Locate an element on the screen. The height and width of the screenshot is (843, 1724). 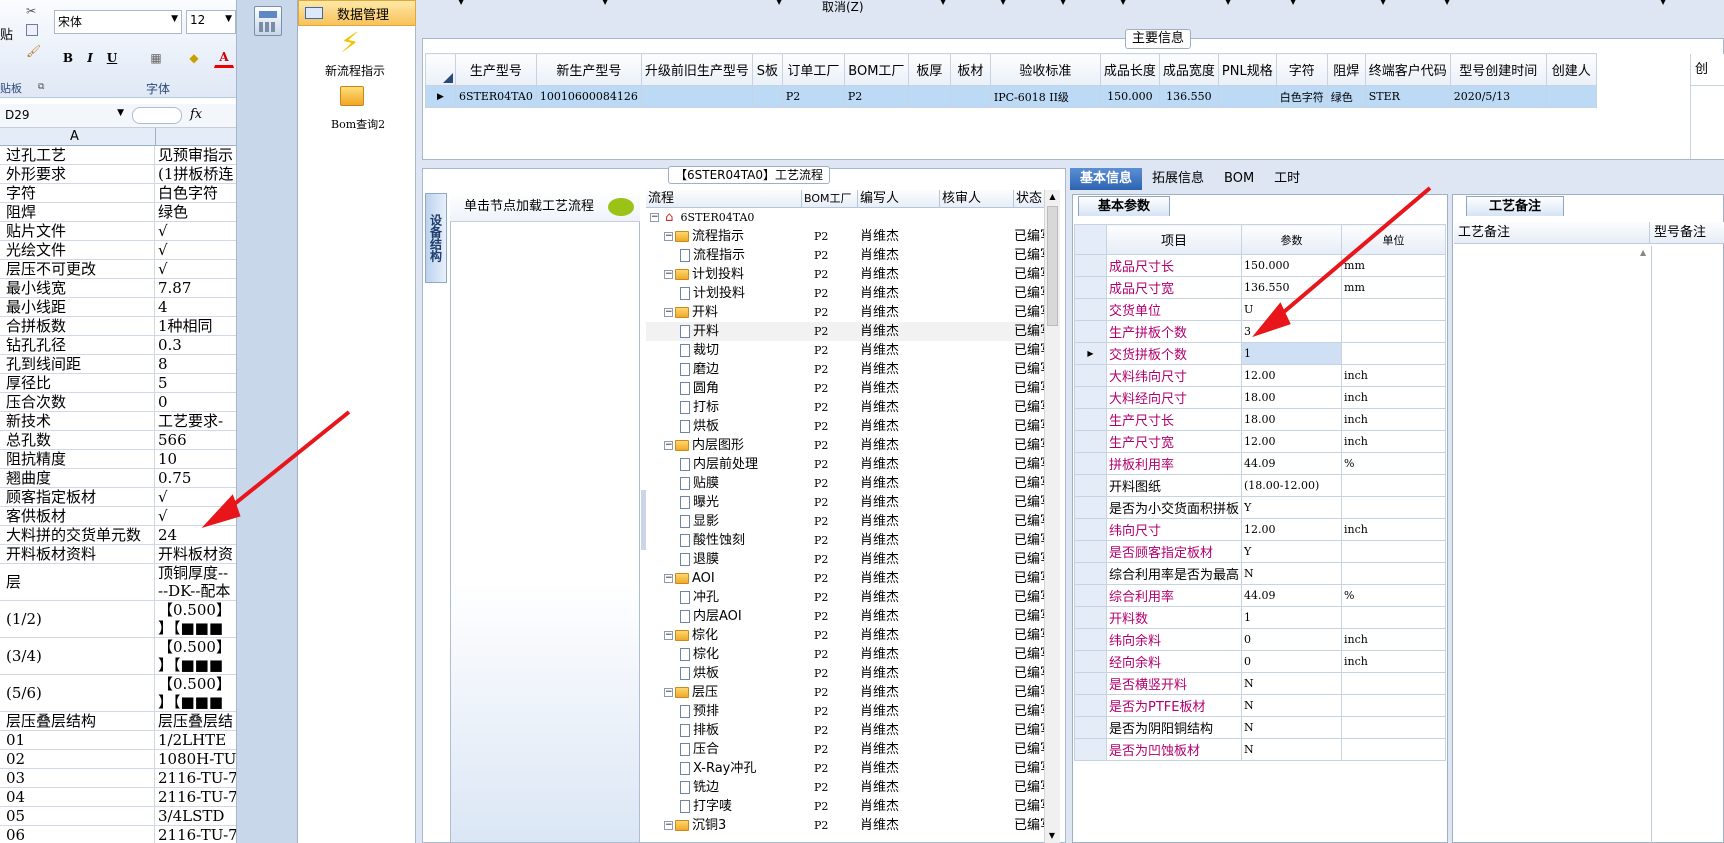
tree-node: 磨边 is located at coordinates (724, 369).